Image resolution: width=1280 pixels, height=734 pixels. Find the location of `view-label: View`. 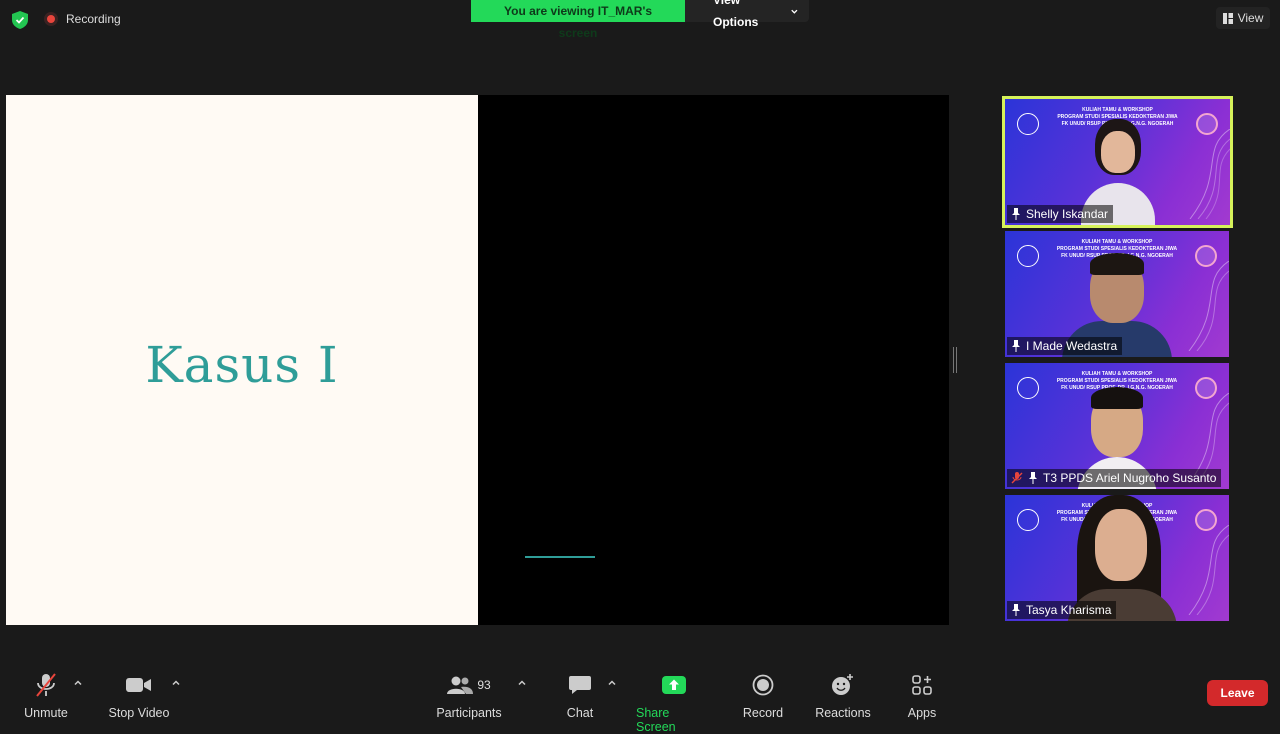

view-label: View is located at coordinates (1250, 18).